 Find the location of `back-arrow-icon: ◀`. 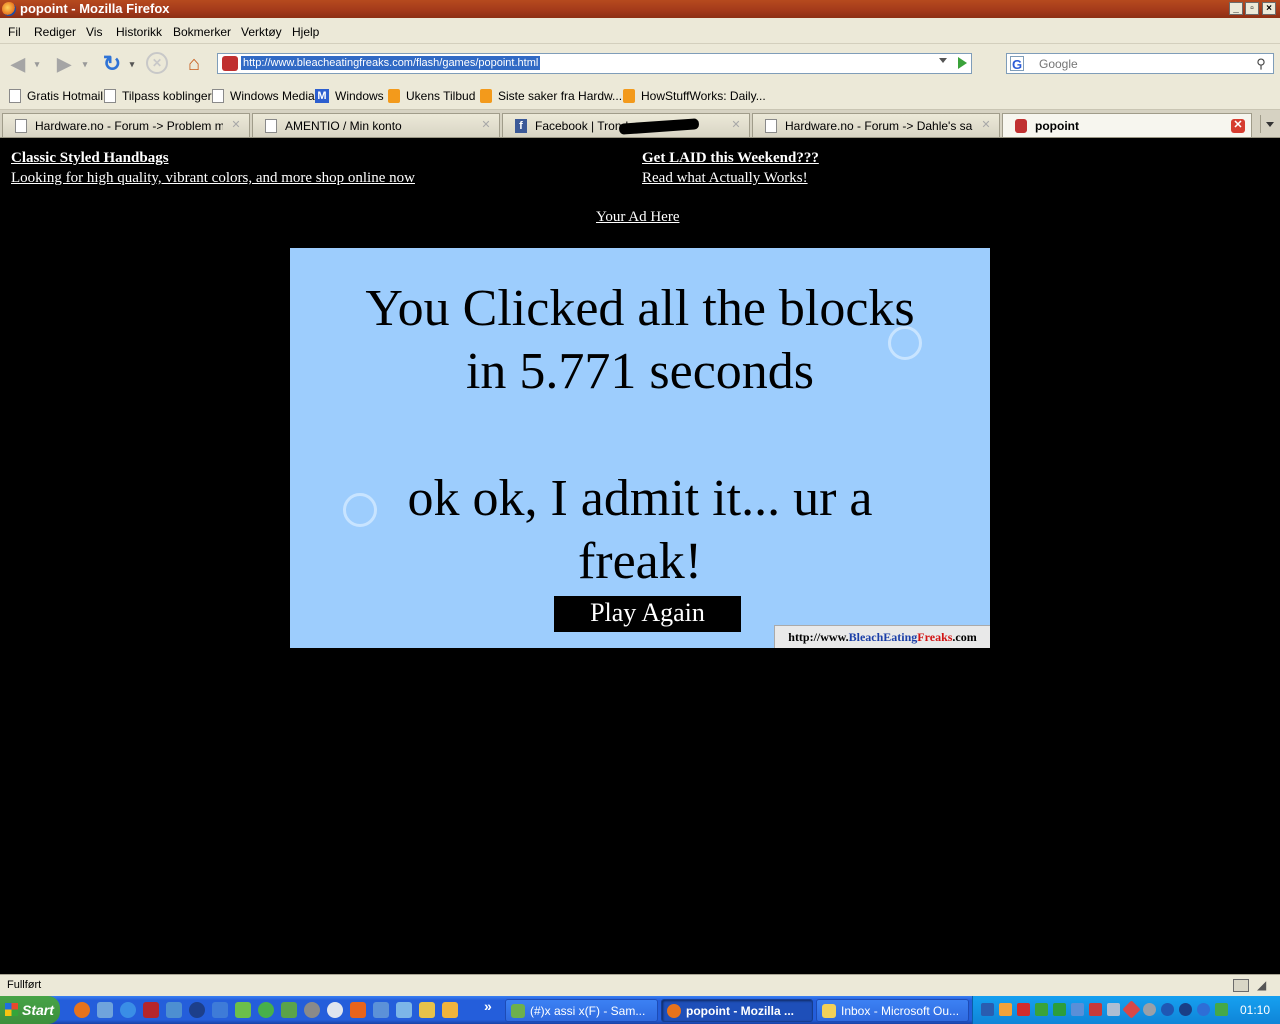

back-arrow-icon: ◀ is located at coordinates (18, 64).